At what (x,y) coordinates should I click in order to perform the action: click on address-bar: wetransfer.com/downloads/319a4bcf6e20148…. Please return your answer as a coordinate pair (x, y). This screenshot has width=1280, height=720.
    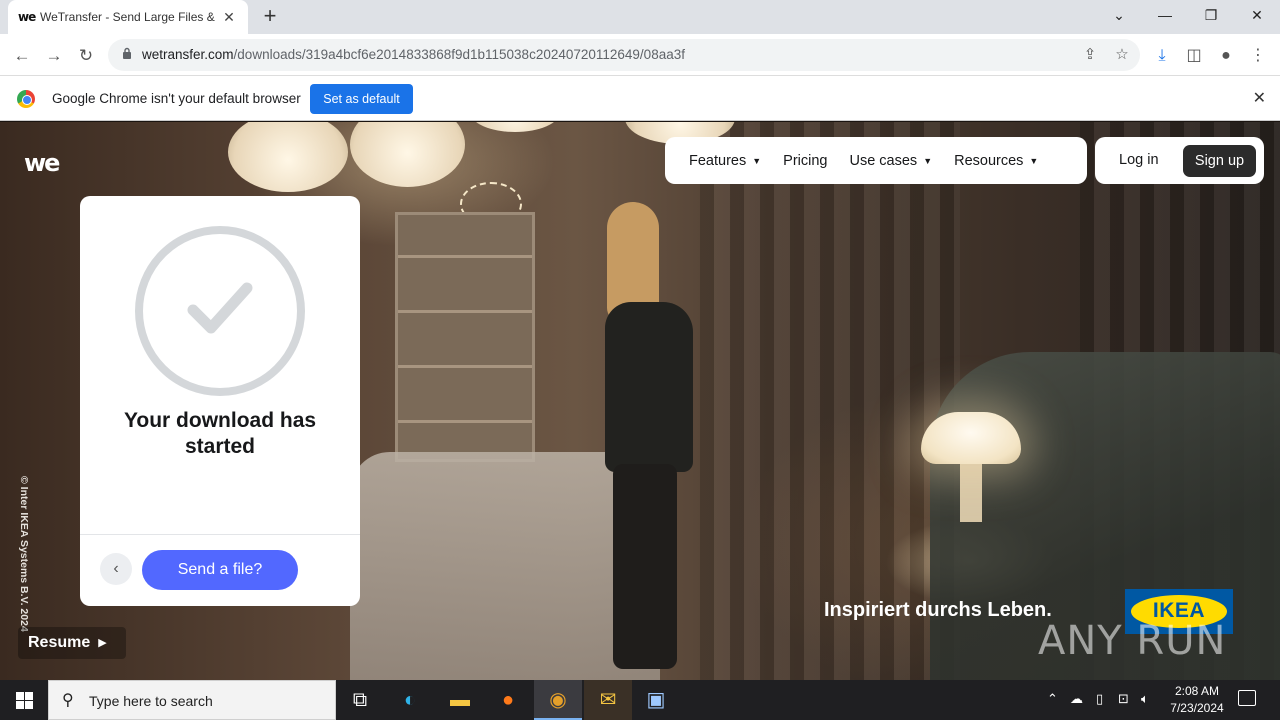
    Looking at the image, I should click on (624, 55).